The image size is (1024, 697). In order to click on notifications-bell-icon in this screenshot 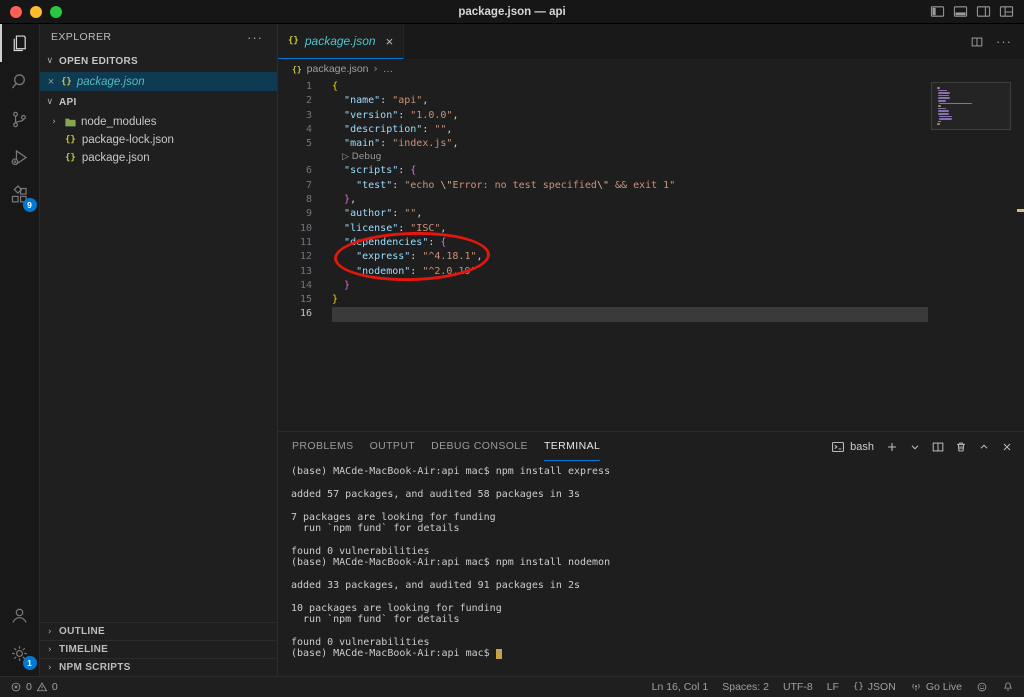, I will do `click(1008, 687)`.